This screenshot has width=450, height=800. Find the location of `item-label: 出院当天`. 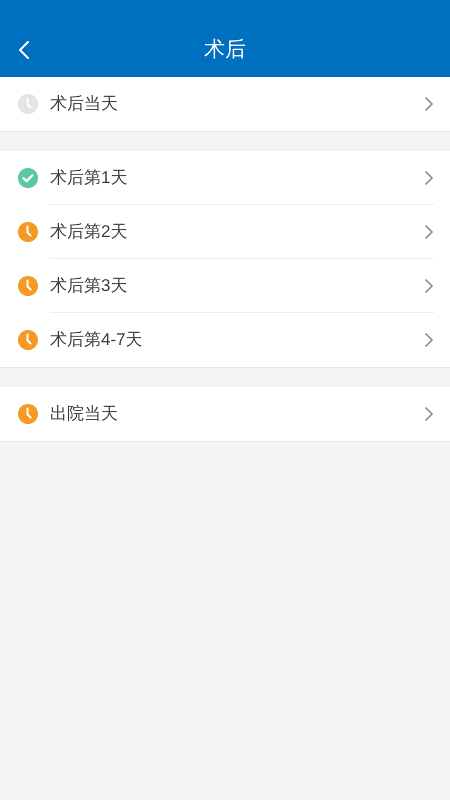

item-label: 出院当天 is located at coordinates (84, 414).